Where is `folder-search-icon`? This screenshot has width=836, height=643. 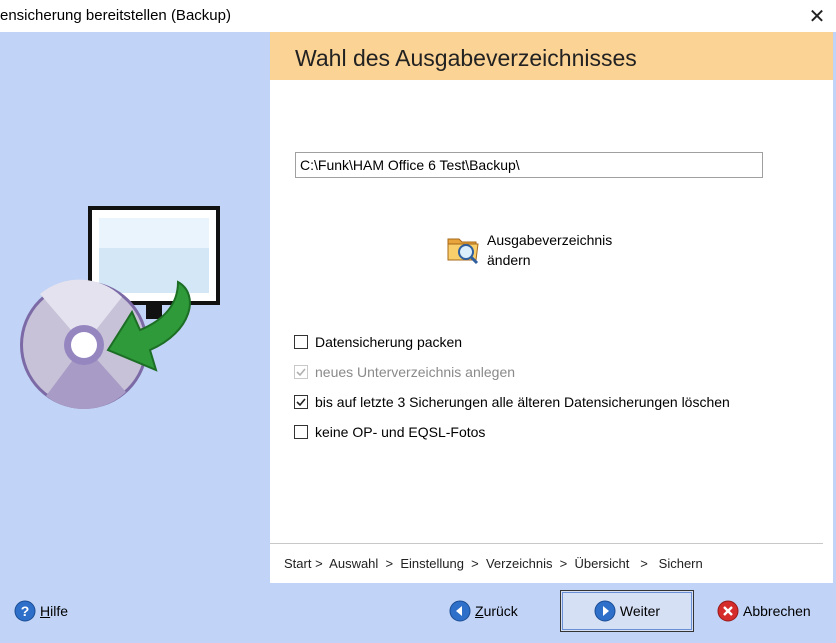 folder-search-icon is located at coordinates (463, 251).